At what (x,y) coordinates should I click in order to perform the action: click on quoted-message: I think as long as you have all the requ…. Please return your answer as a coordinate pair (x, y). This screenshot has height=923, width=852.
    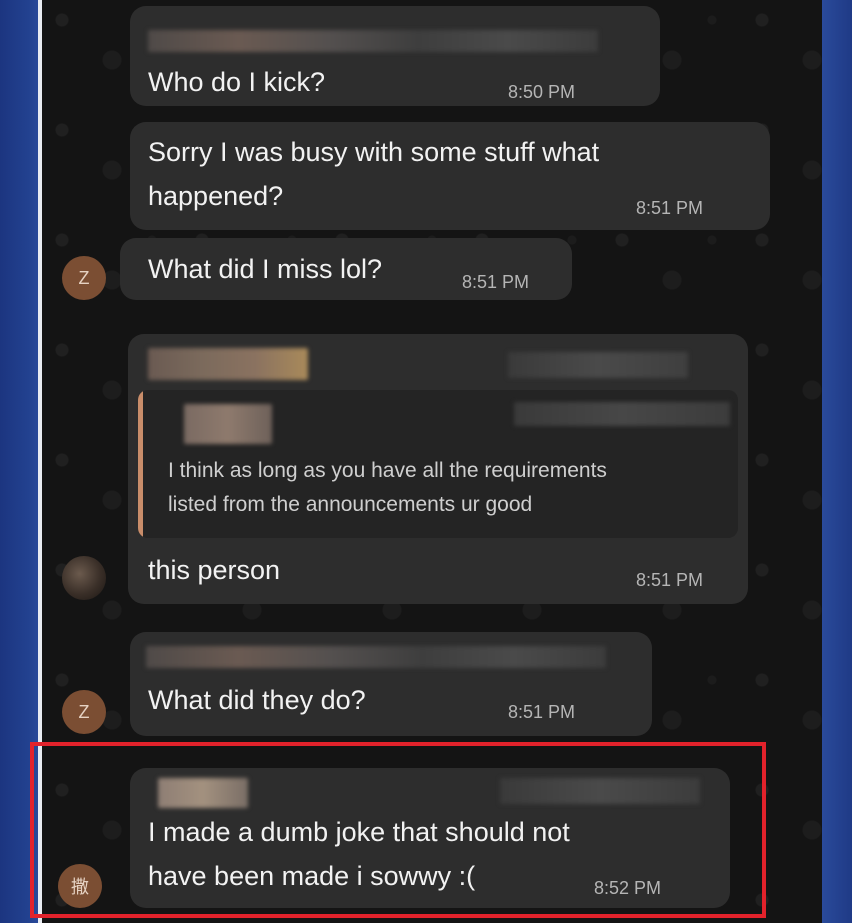
    Looking at the image, I should click on (438, 464).